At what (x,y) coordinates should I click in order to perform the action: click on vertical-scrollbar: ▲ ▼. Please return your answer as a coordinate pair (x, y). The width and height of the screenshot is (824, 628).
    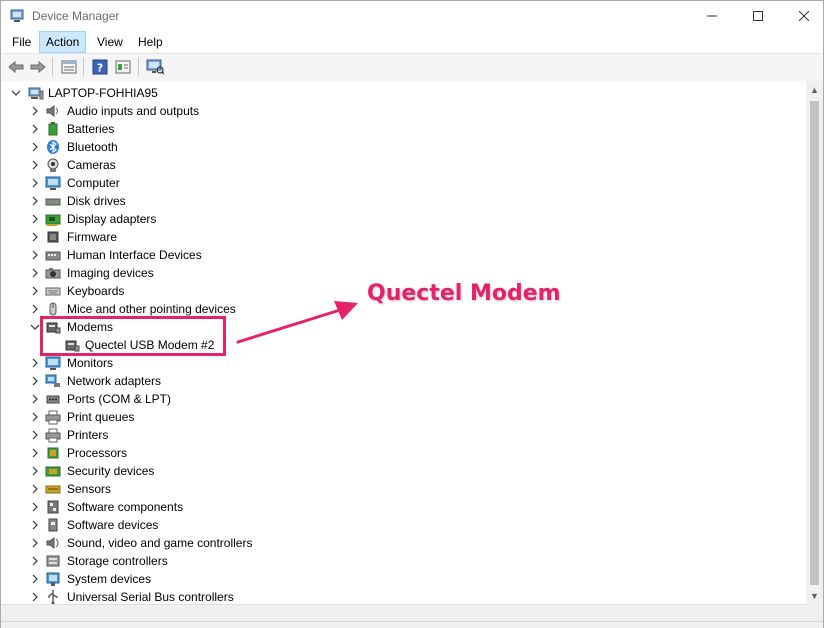
    Looking at the image, I should click on (814, 342).